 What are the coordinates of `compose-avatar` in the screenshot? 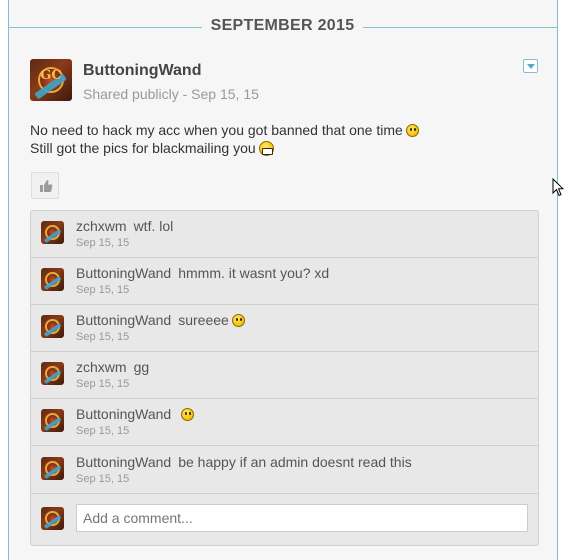 It's located at (52, 518).